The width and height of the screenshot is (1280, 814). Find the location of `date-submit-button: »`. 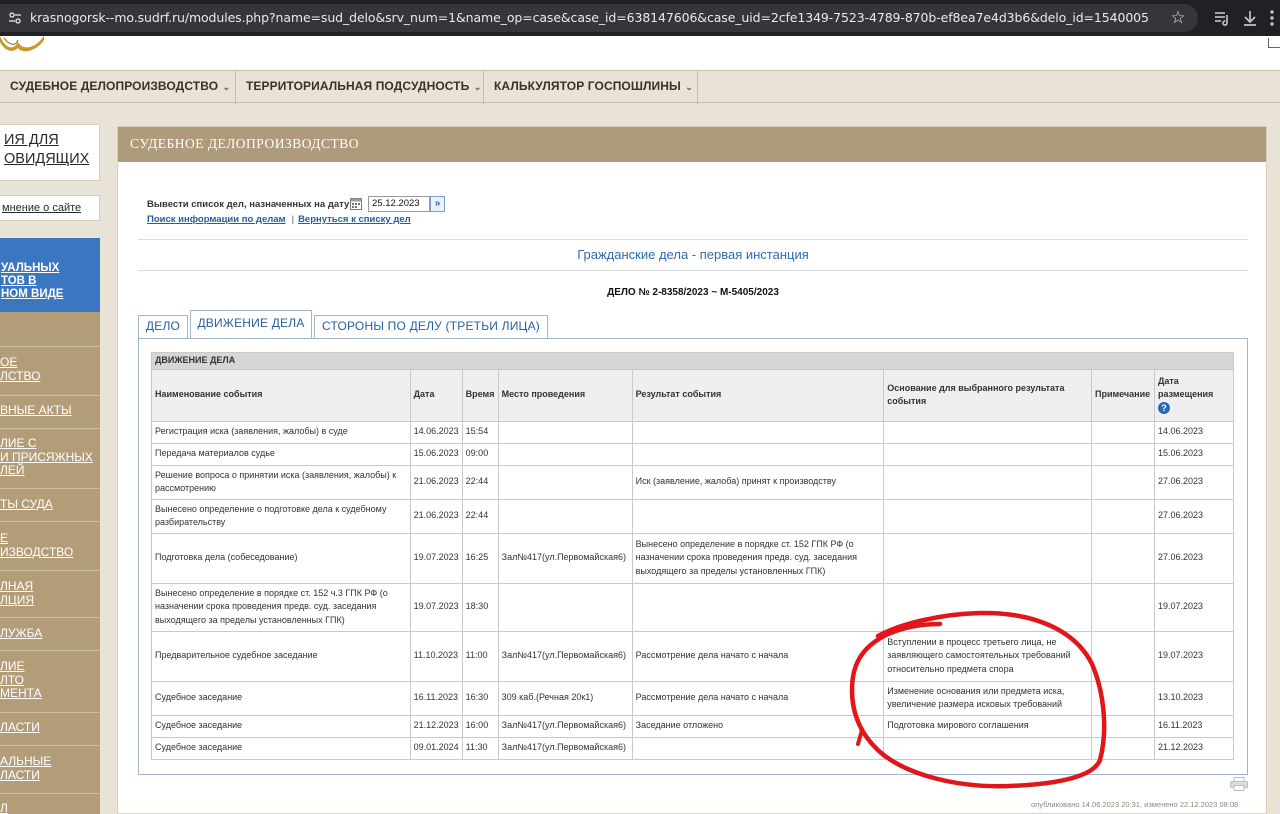

date-submit-button: » is located at coordinates (437, 204).